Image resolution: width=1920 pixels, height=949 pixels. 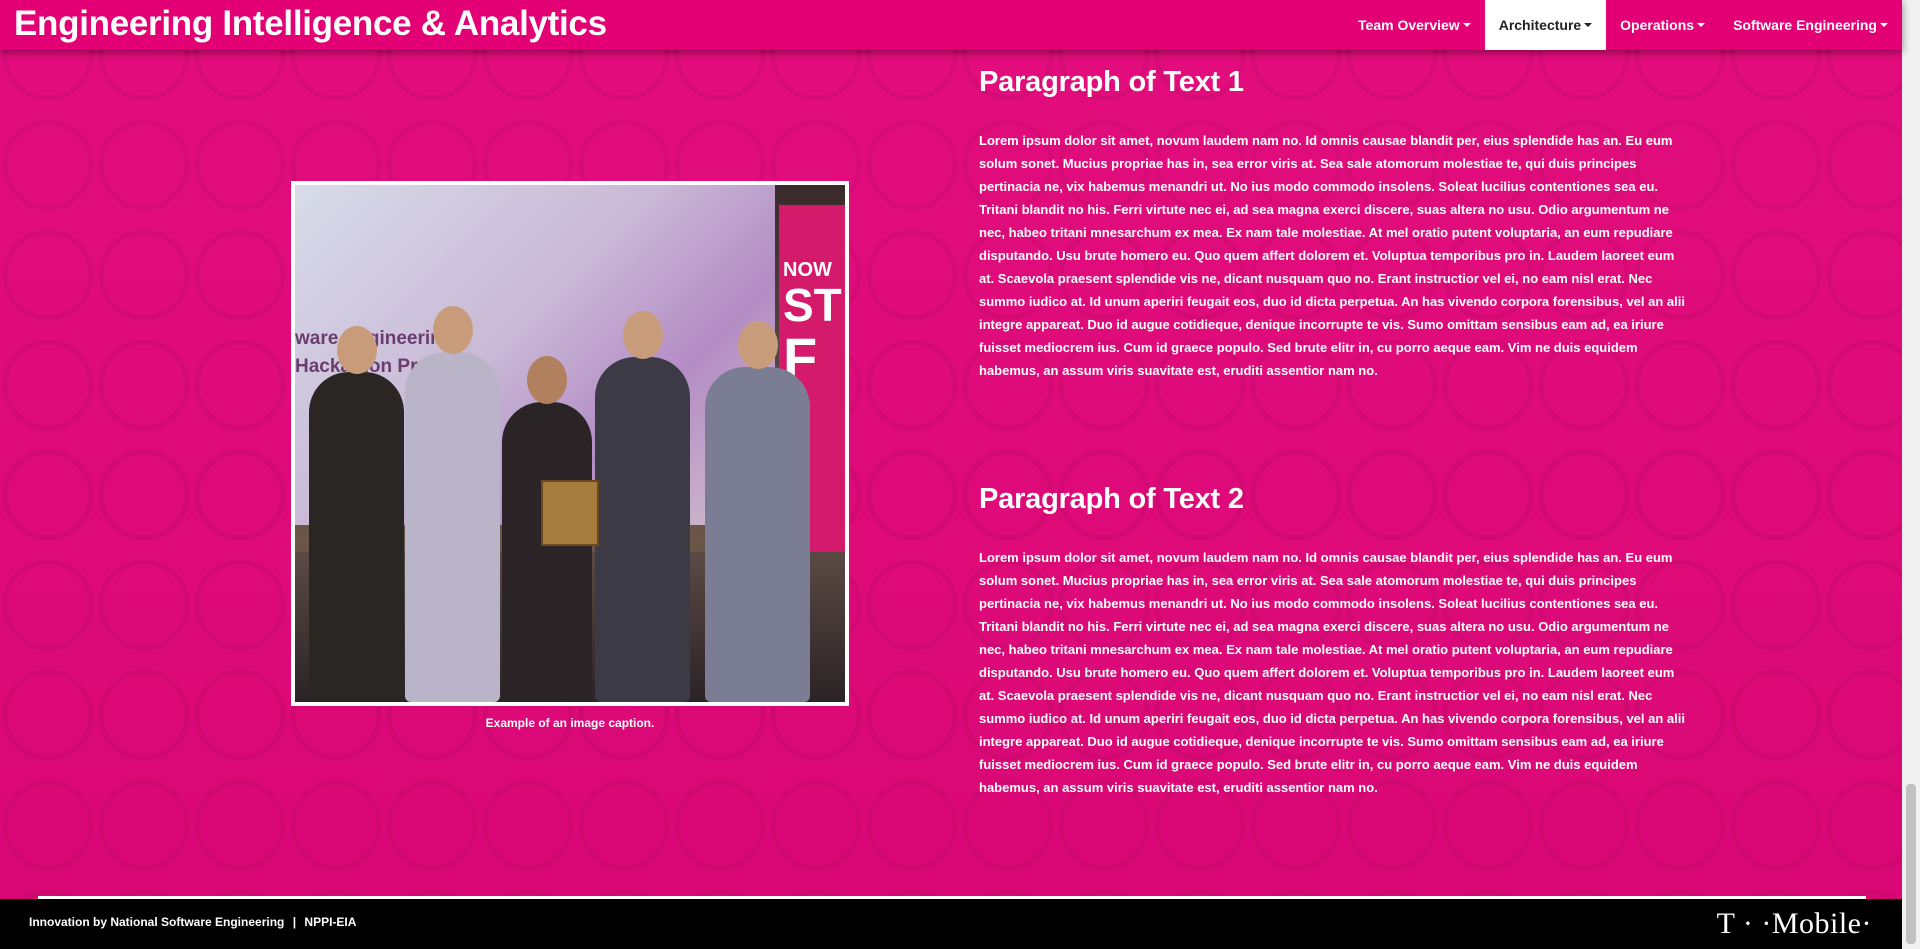 I want to click on nav-item-label: Operations, so click(x=1657, y=25).